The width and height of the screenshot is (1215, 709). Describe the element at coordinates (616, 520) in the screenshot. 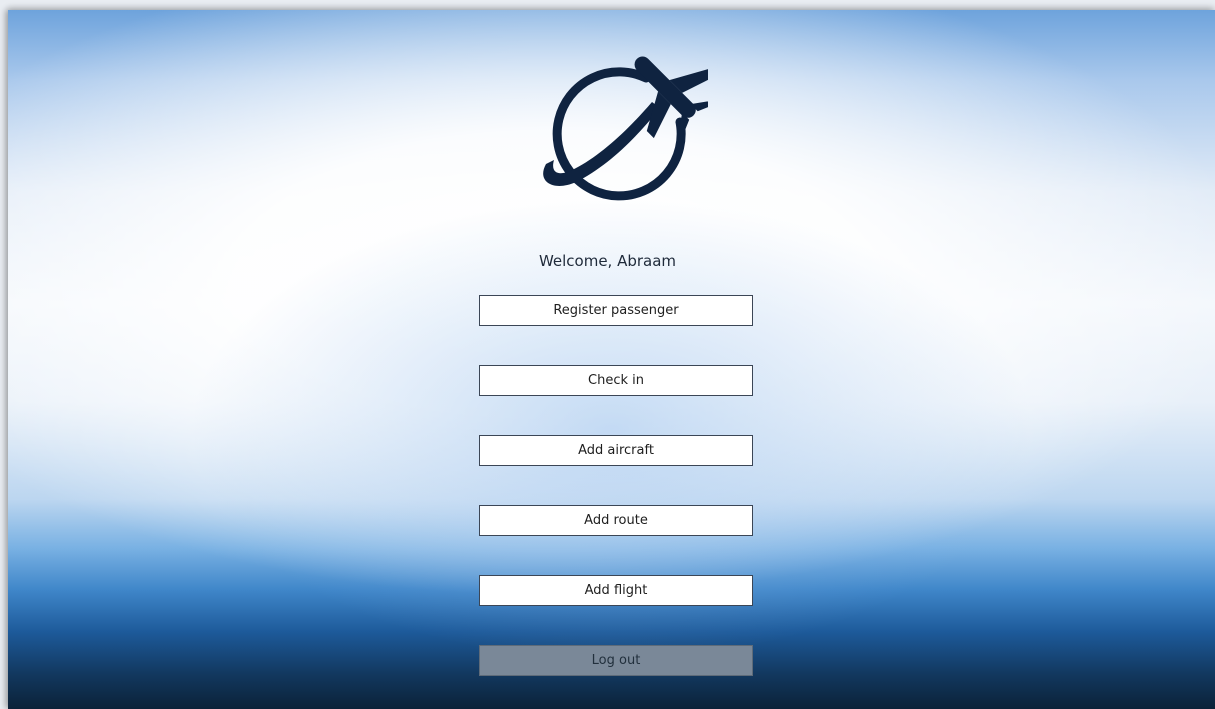

I see `add-route-button: Add route` at that location.